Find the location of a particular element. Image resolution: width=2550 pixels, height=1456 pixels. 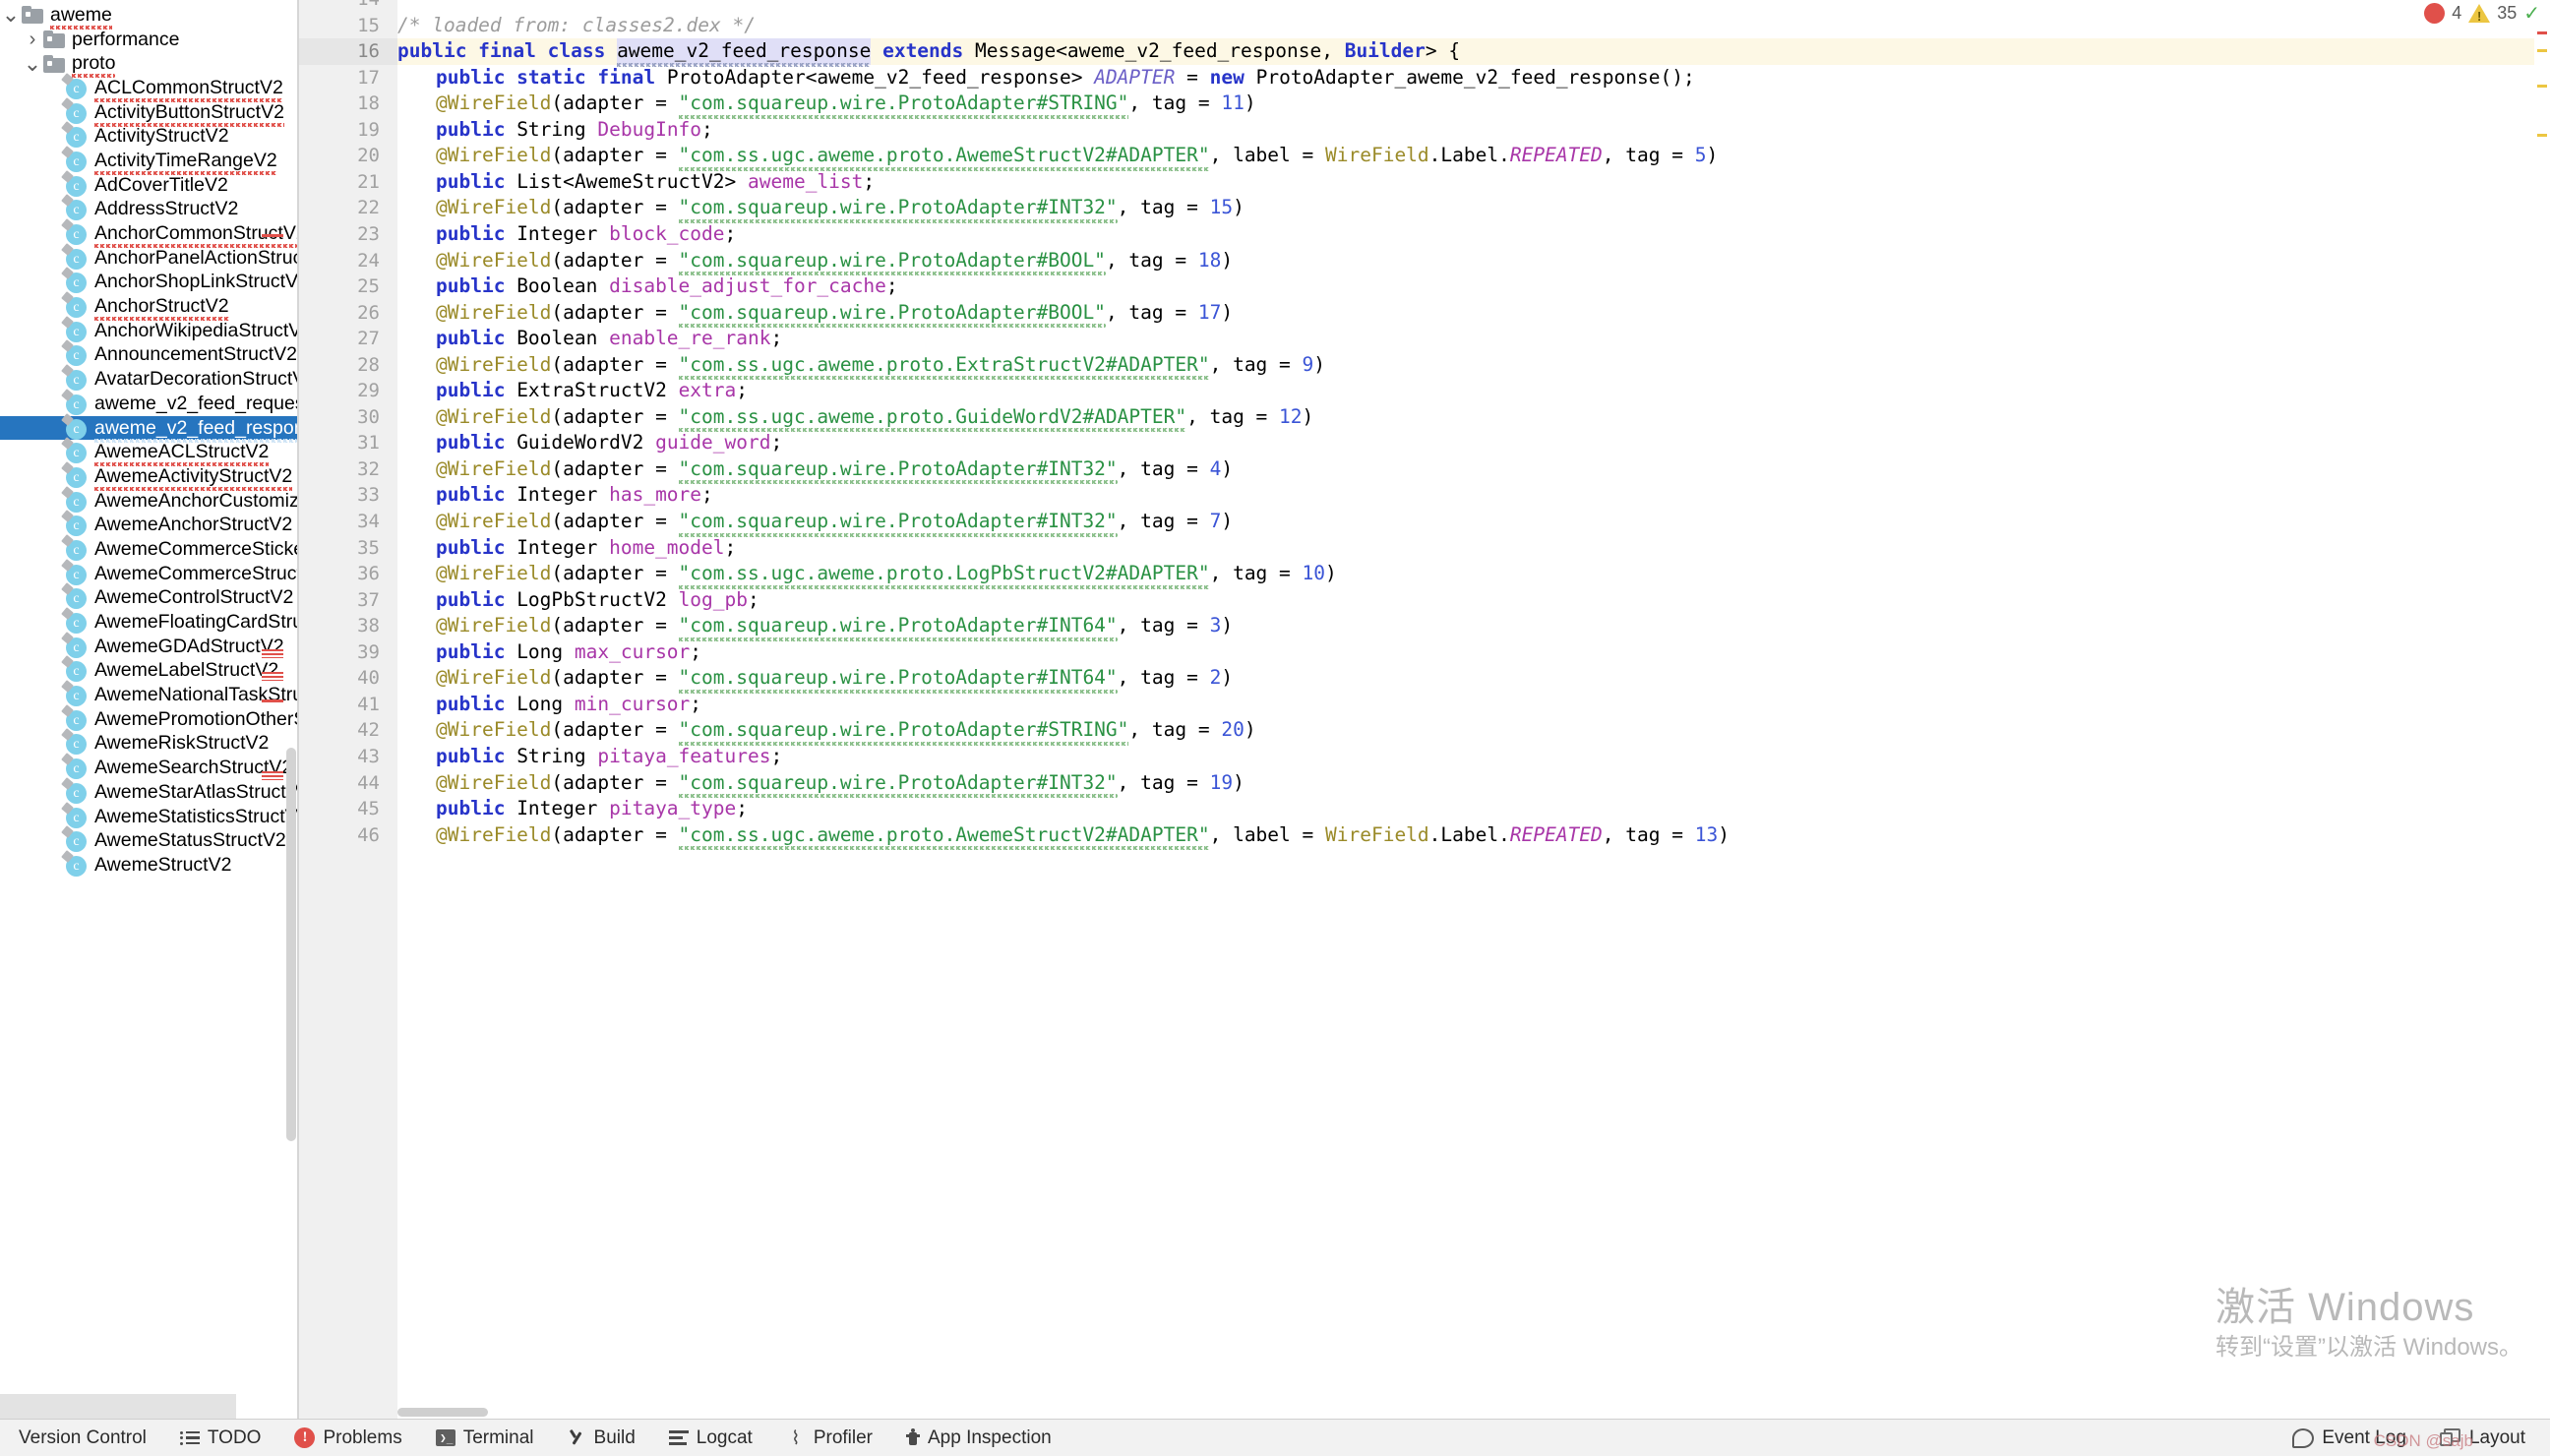

line-number: 17 is located at coordinates (339, 78).